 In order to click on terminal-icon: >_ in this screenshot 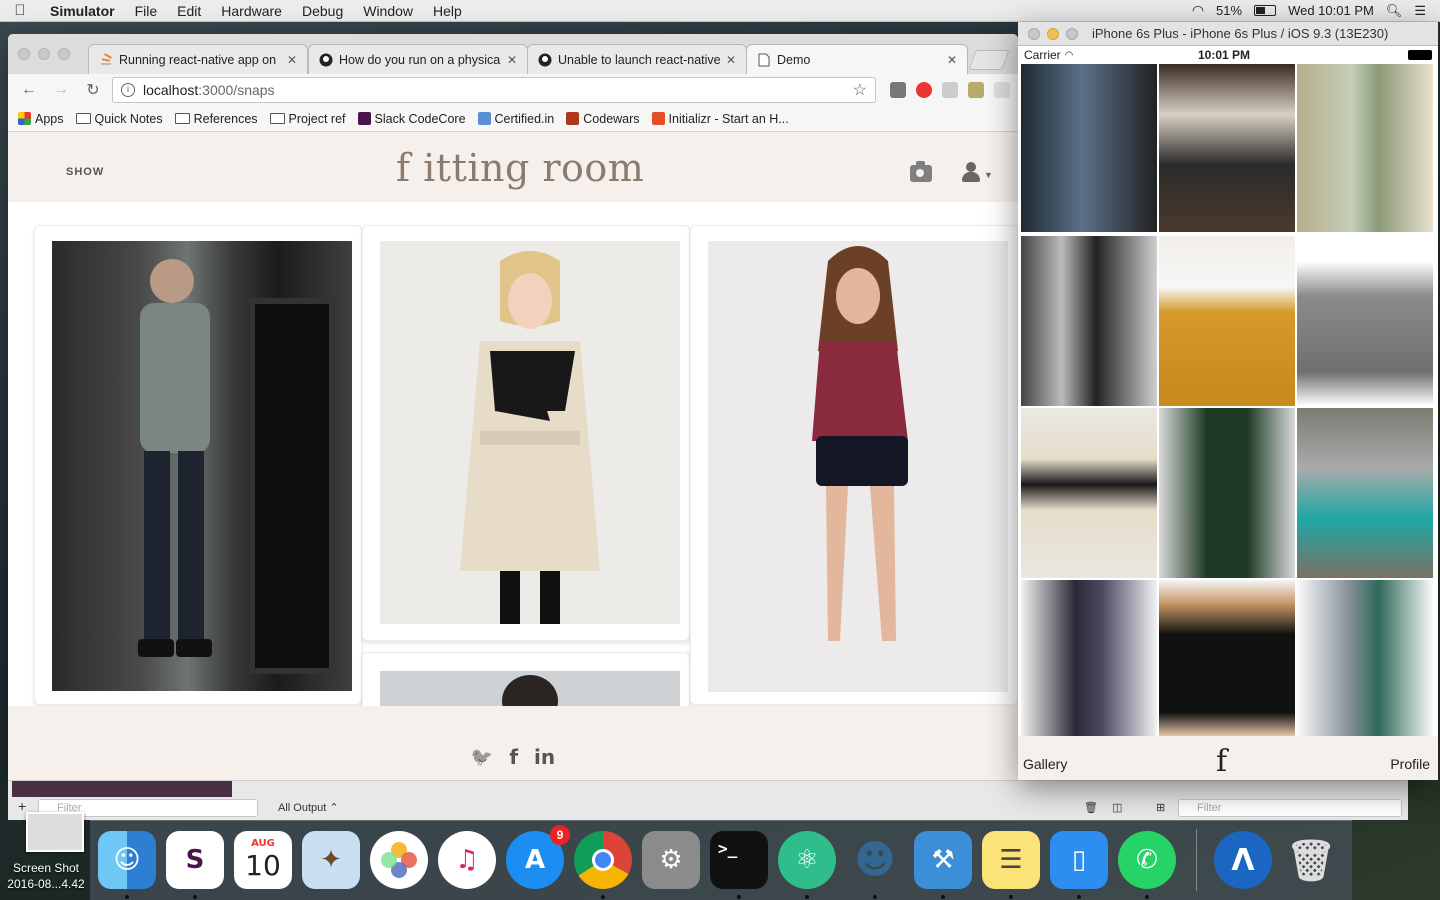, I will do `click(739, 860)`.